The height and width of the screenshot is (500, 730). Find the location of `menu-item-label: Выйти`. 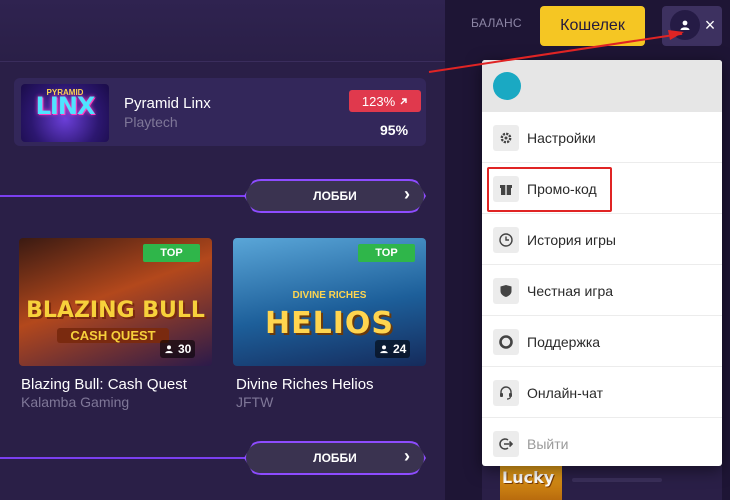

menu-item-label: Выйти is located at coordinates (548, 444).